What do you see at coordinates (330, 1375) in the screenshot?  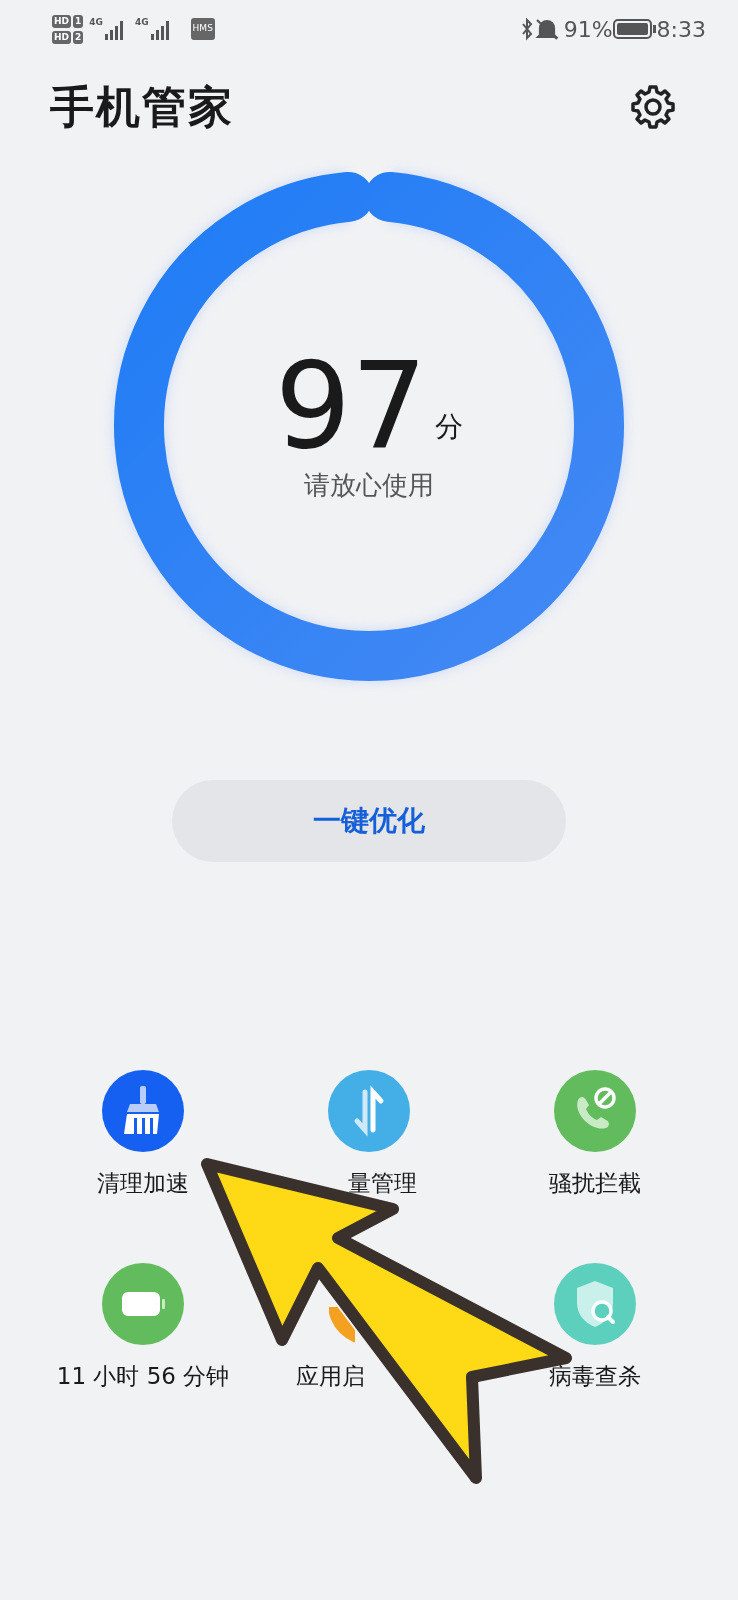 I see `tool-label: 应用启` at bounding box center [330, 1375].